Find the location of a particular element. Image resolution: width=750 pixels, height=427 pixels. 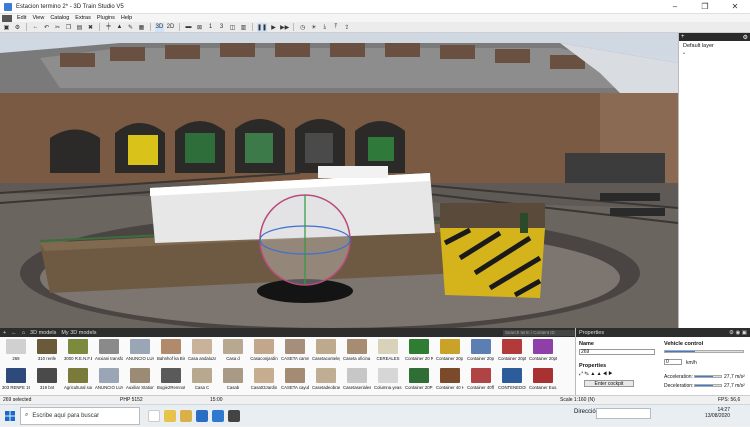

scene-icon: ▦ is located at coordinates (141, 27).